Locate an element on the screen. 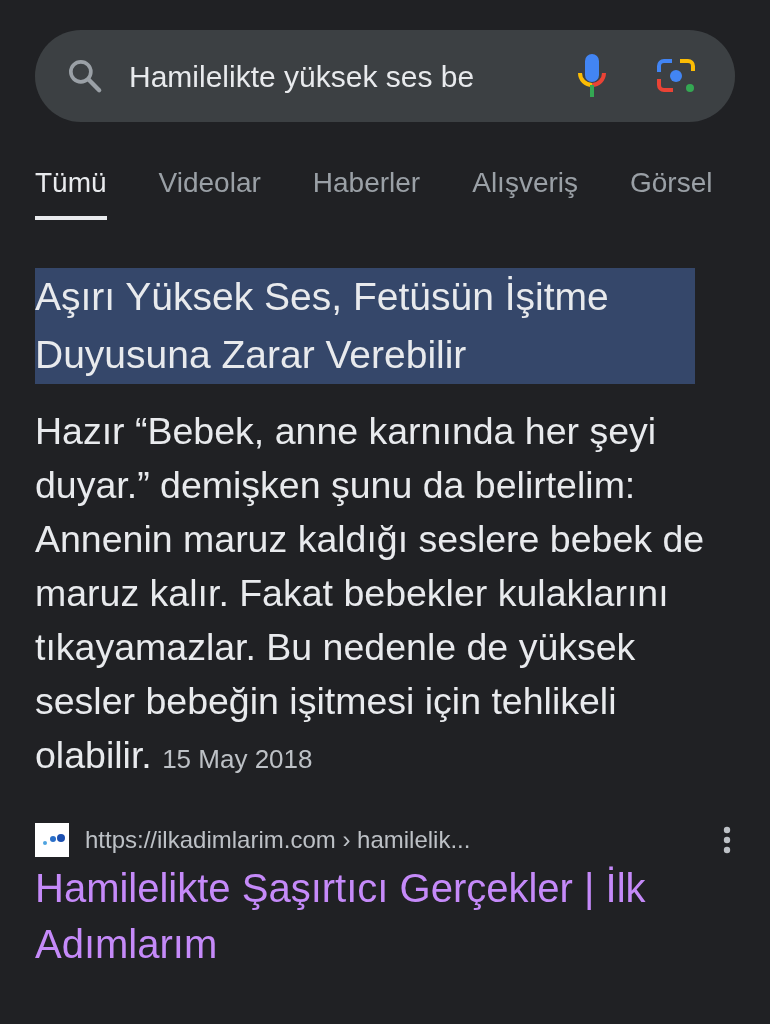  tab: Videolar is located at coordinates (209, 191).